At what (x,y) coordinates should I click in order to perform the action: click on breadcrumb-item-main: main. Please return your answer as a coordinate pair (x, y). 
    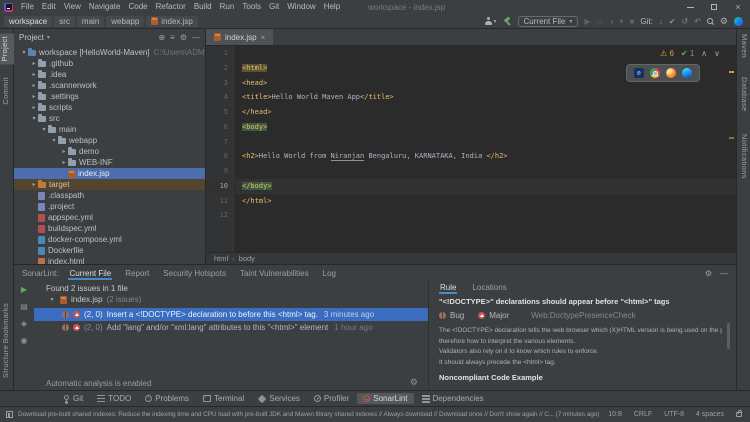
    Looking at the image, I should click on (90, 21).